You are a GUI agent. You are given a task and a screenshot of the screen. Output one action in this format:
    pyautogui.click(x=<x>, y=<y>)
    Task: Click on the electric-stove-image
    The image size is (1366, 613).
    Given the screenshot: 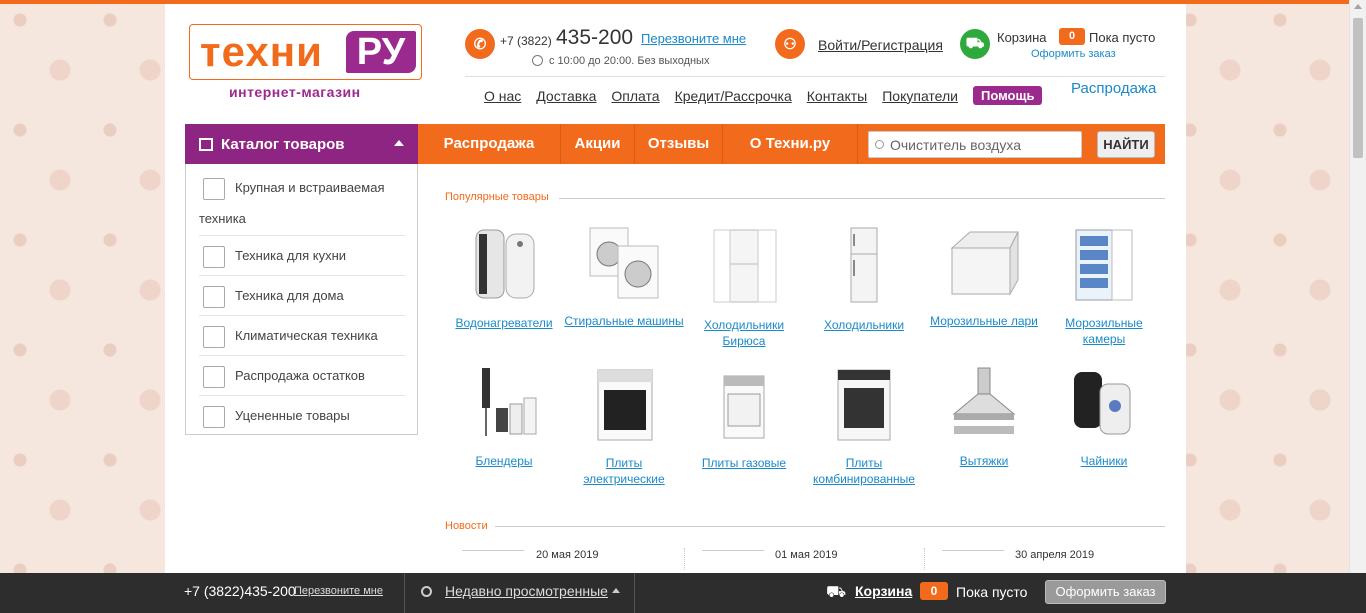 What is the action you would take?
    pyautogui.click(x=625, y=405)
    